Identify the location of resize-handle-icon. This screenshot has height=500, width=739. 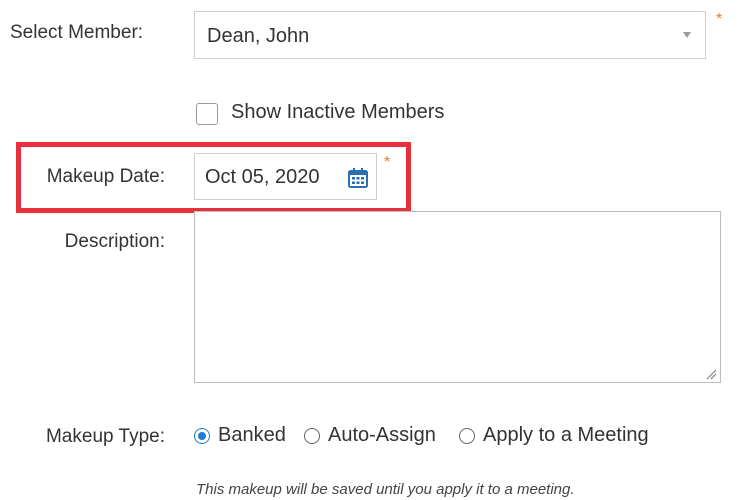
(711, 373).